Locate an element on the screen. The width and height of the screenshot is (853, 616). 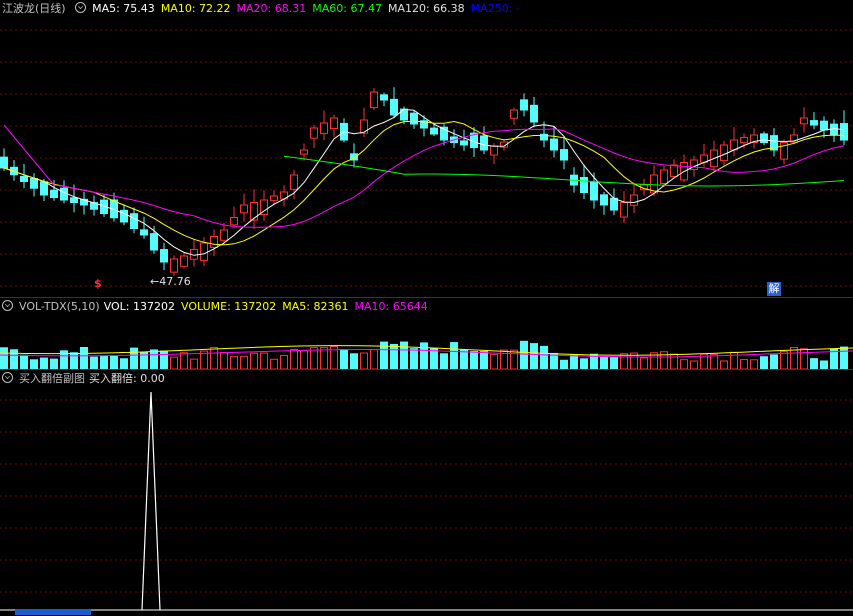
indicator-name: 买入翻倍副图 is located at coordinates (52, 378).